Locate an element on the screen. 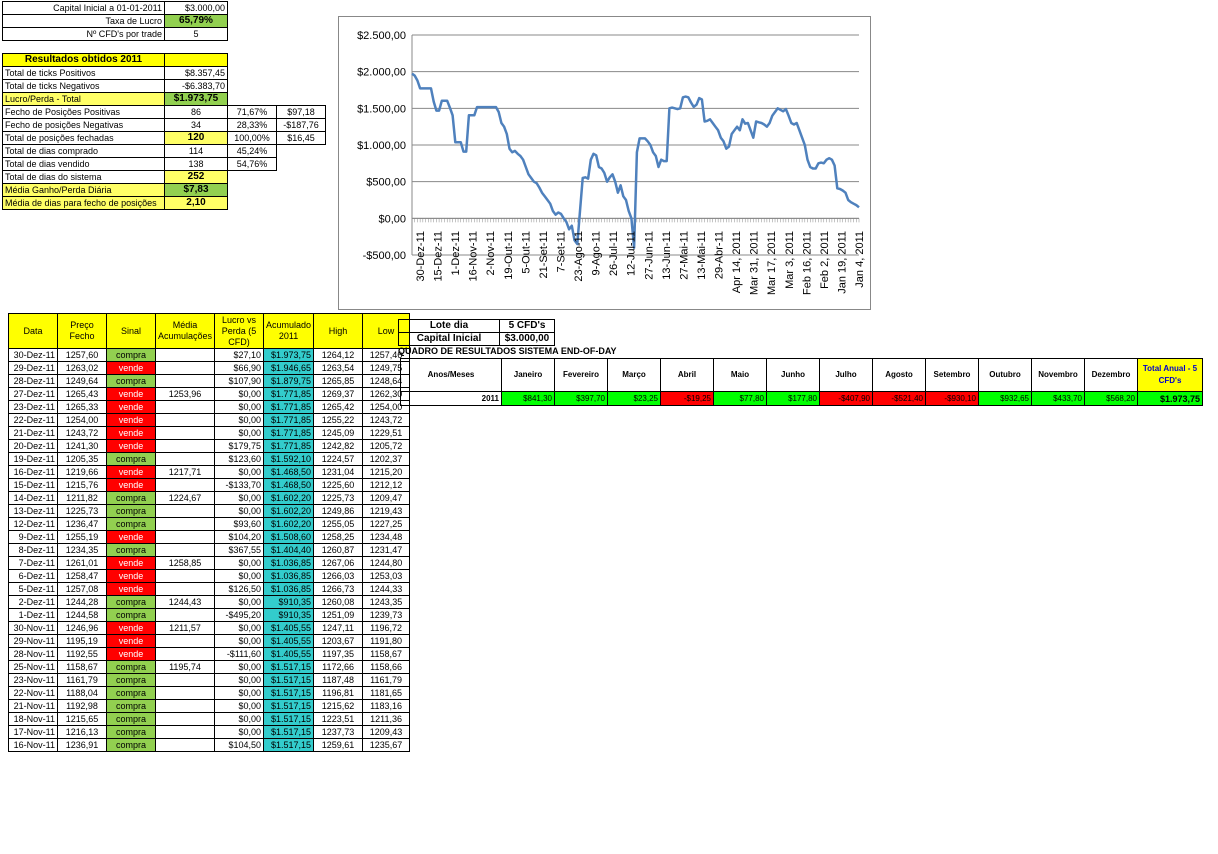  chart-x-tick-label: Mar 17, 2011 is located at coordinates (772, 263).